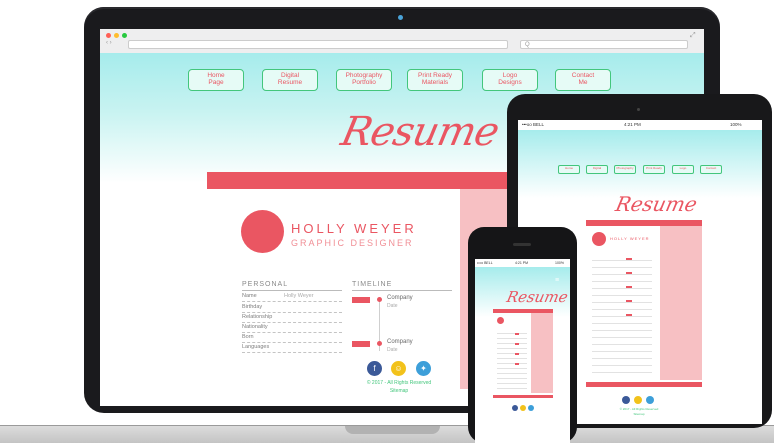 This screenshot has width=774, height=443. Describe the element at coordinates (400, 17) in the screenshot. I see `camera-dot` at that location.